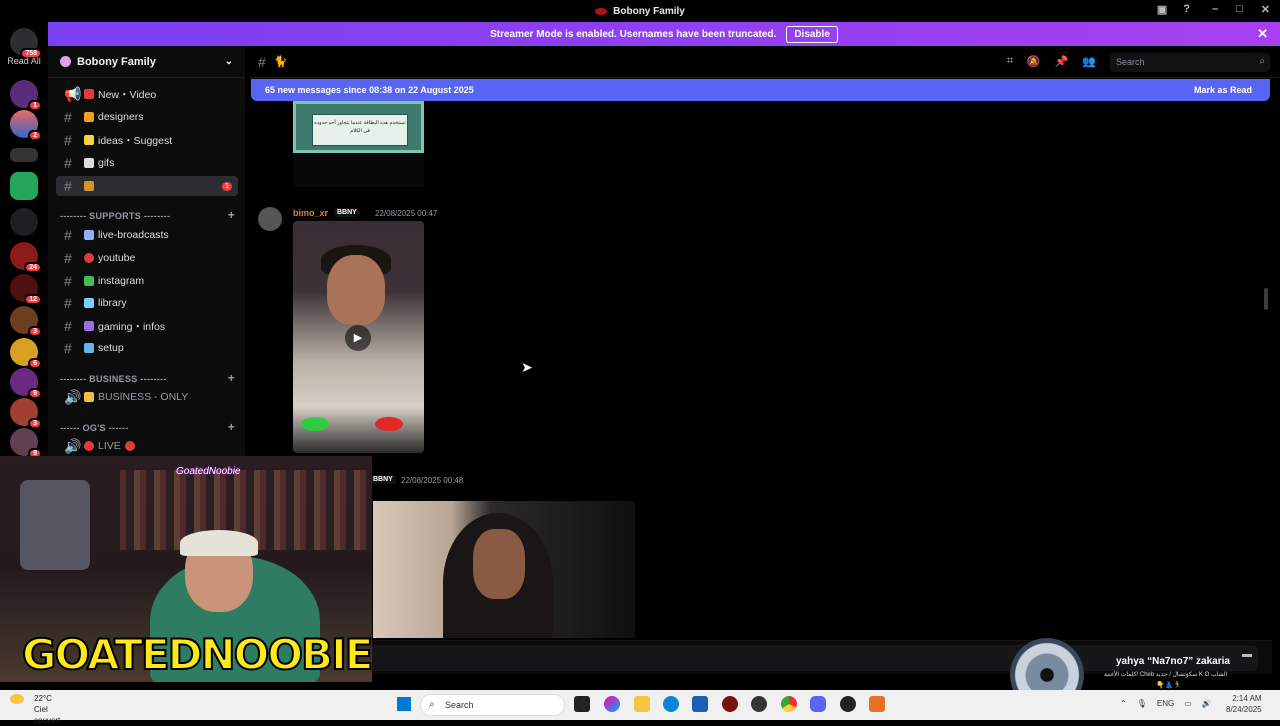 The height and width of the screenshot is (726, 1280). Describe the element at coordinates (26, 125) in the screenshot. I see `server-icon: 2` at that location.